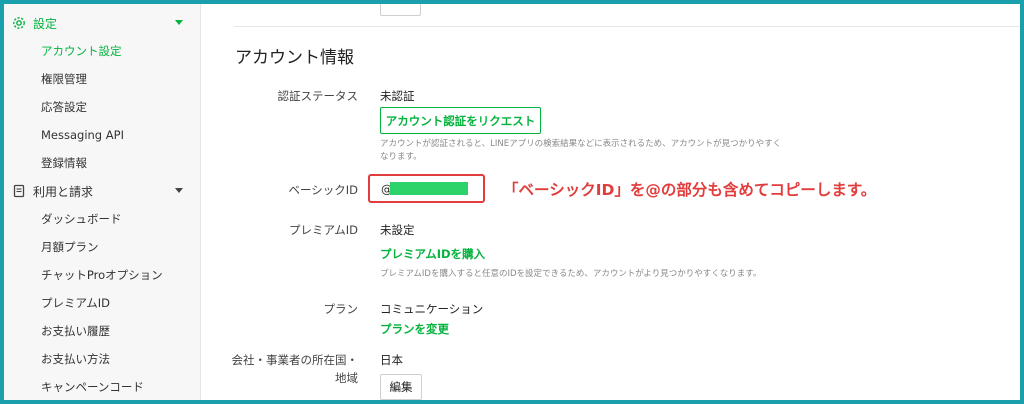 The width and height of the screenshot is (1024, 404). What do you see at coordinates (346, 378) in the screenshot?
I see `country-label-line2: 地域` at bounding box center [346, 378].